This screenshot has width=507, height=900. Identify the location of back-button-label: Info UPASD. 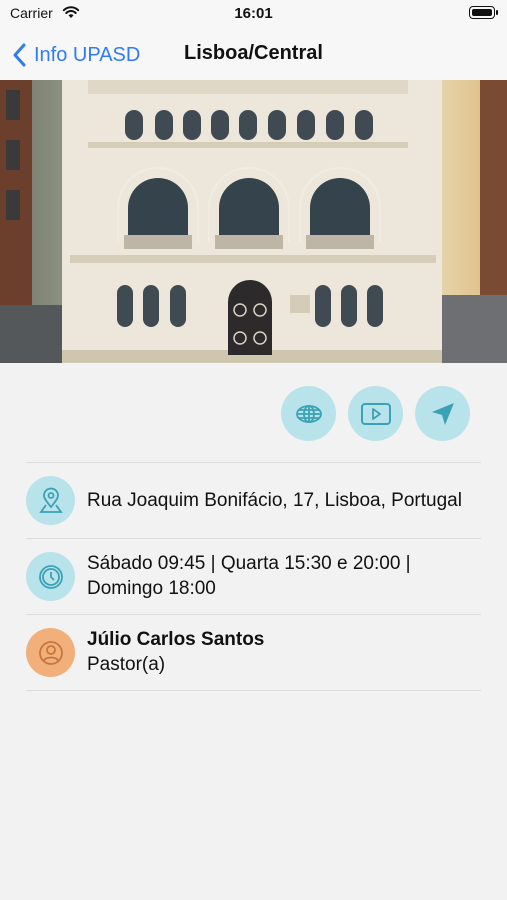
(87, 54).